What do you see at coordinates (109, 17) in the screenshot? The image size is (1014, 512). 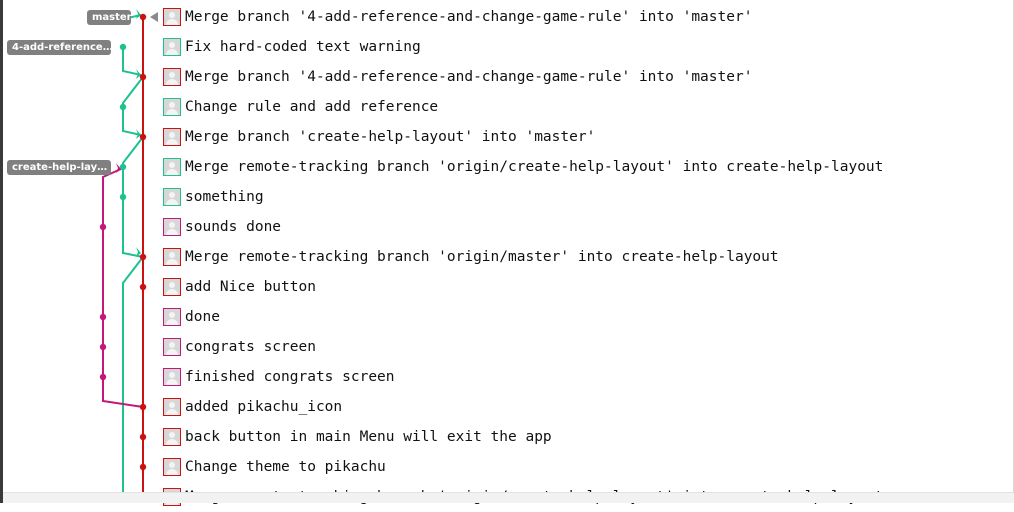 I see `branch-label-master: master` at bounding box center [109, 17].